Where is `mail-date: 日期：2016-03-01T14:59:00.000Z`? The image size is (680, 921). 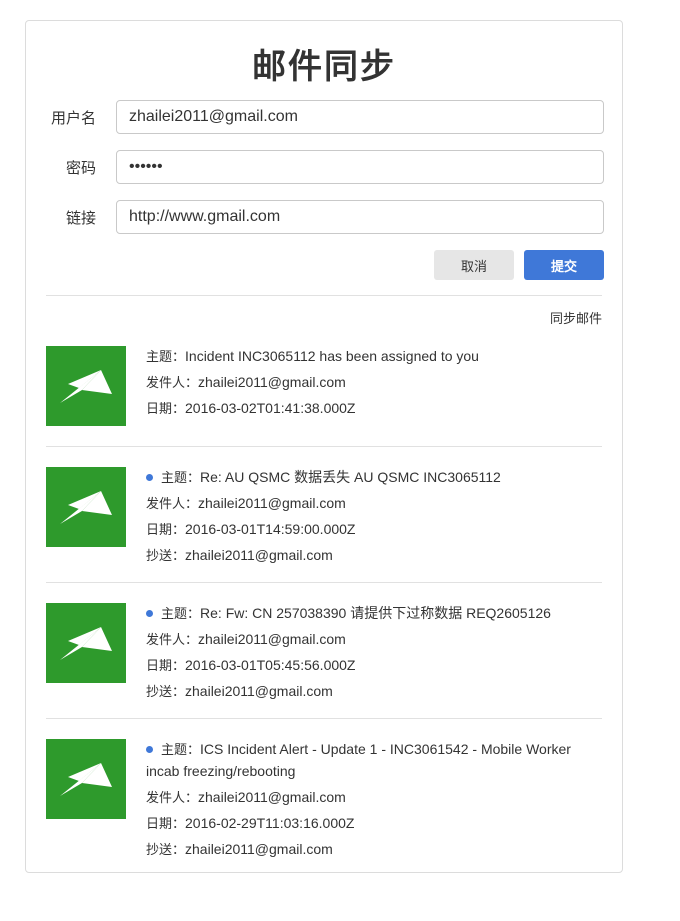 mail-date: 日期：2016-03-01T14:59:00.000Z is located at coordinates (251, 529).